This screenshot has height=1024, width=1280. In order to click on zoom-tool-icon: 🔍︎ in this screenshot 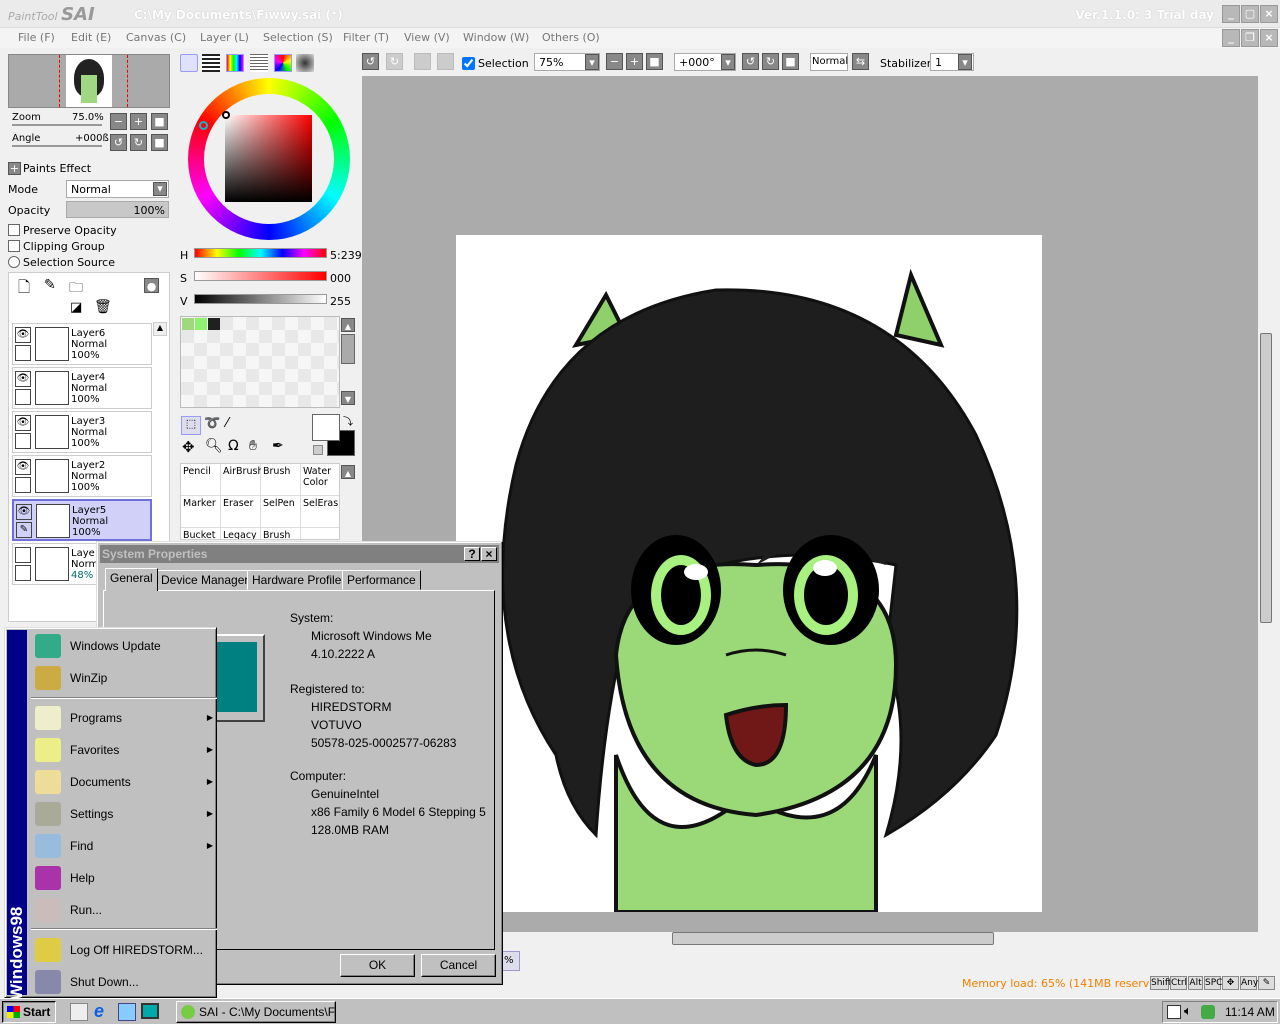, I will do `click(214, 446)`.